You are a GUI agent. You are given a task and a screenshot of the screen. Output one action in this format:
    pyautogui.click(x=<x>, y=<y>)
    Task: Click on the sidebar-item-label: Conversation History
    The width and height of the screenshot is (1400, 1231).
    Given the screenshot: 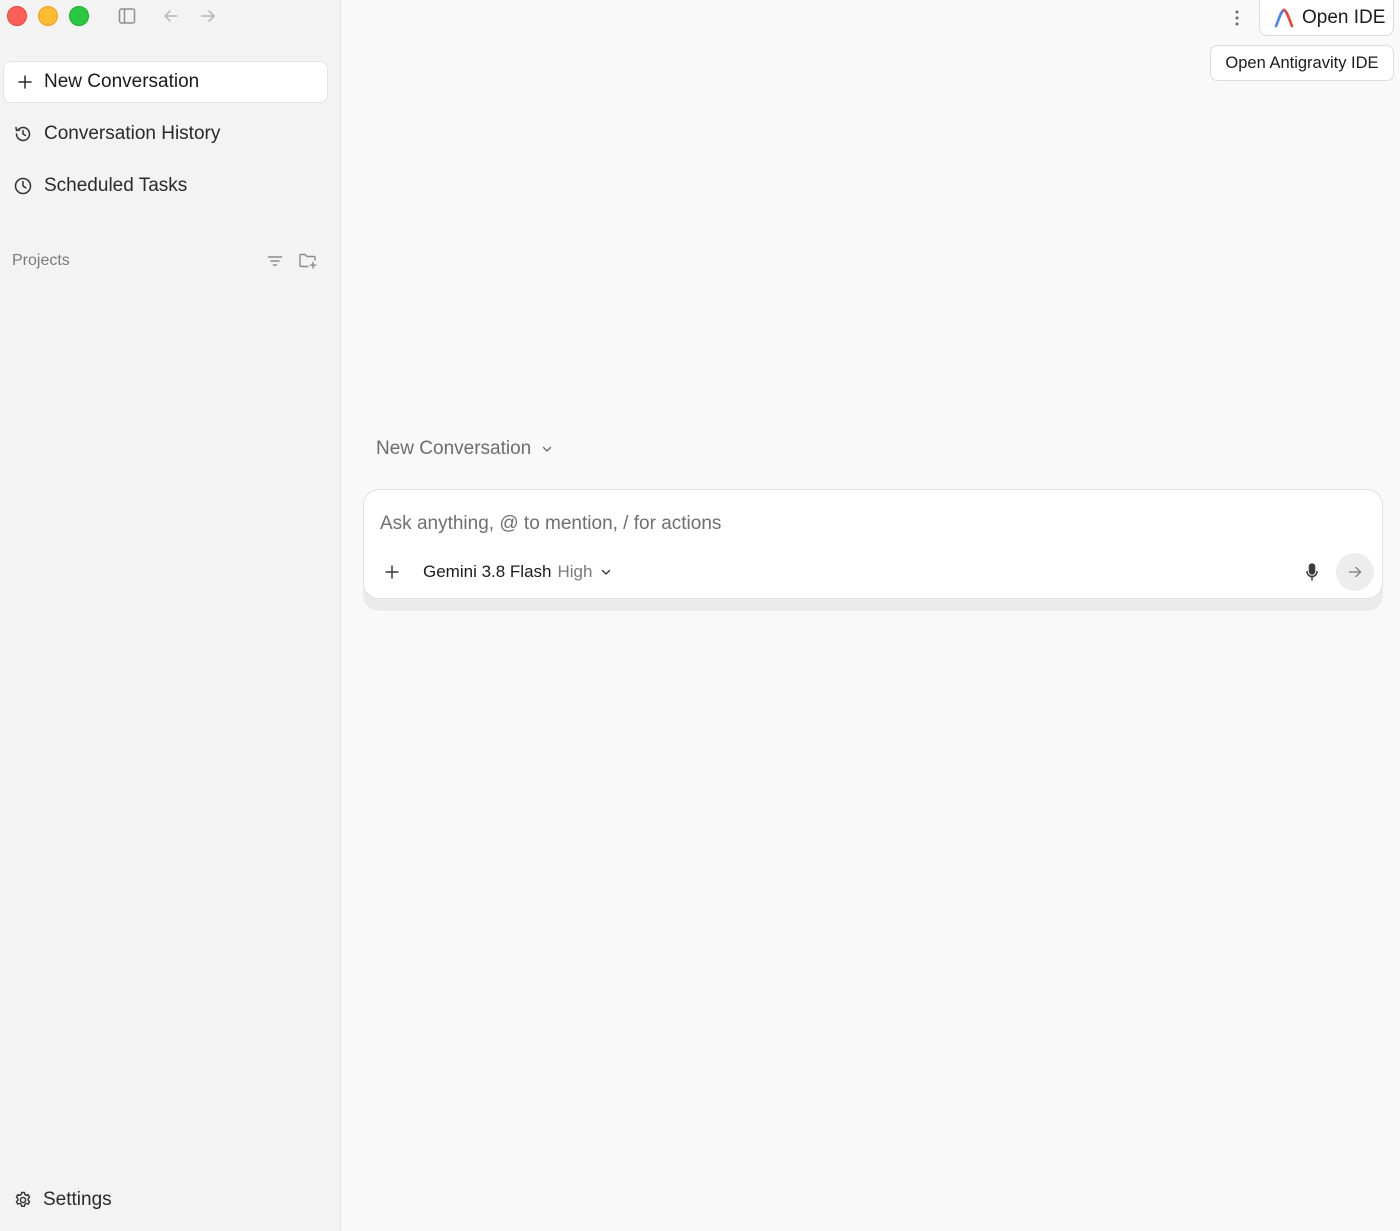 What is the action you would take?
    pyautogui.click(x=132, y=133)
    